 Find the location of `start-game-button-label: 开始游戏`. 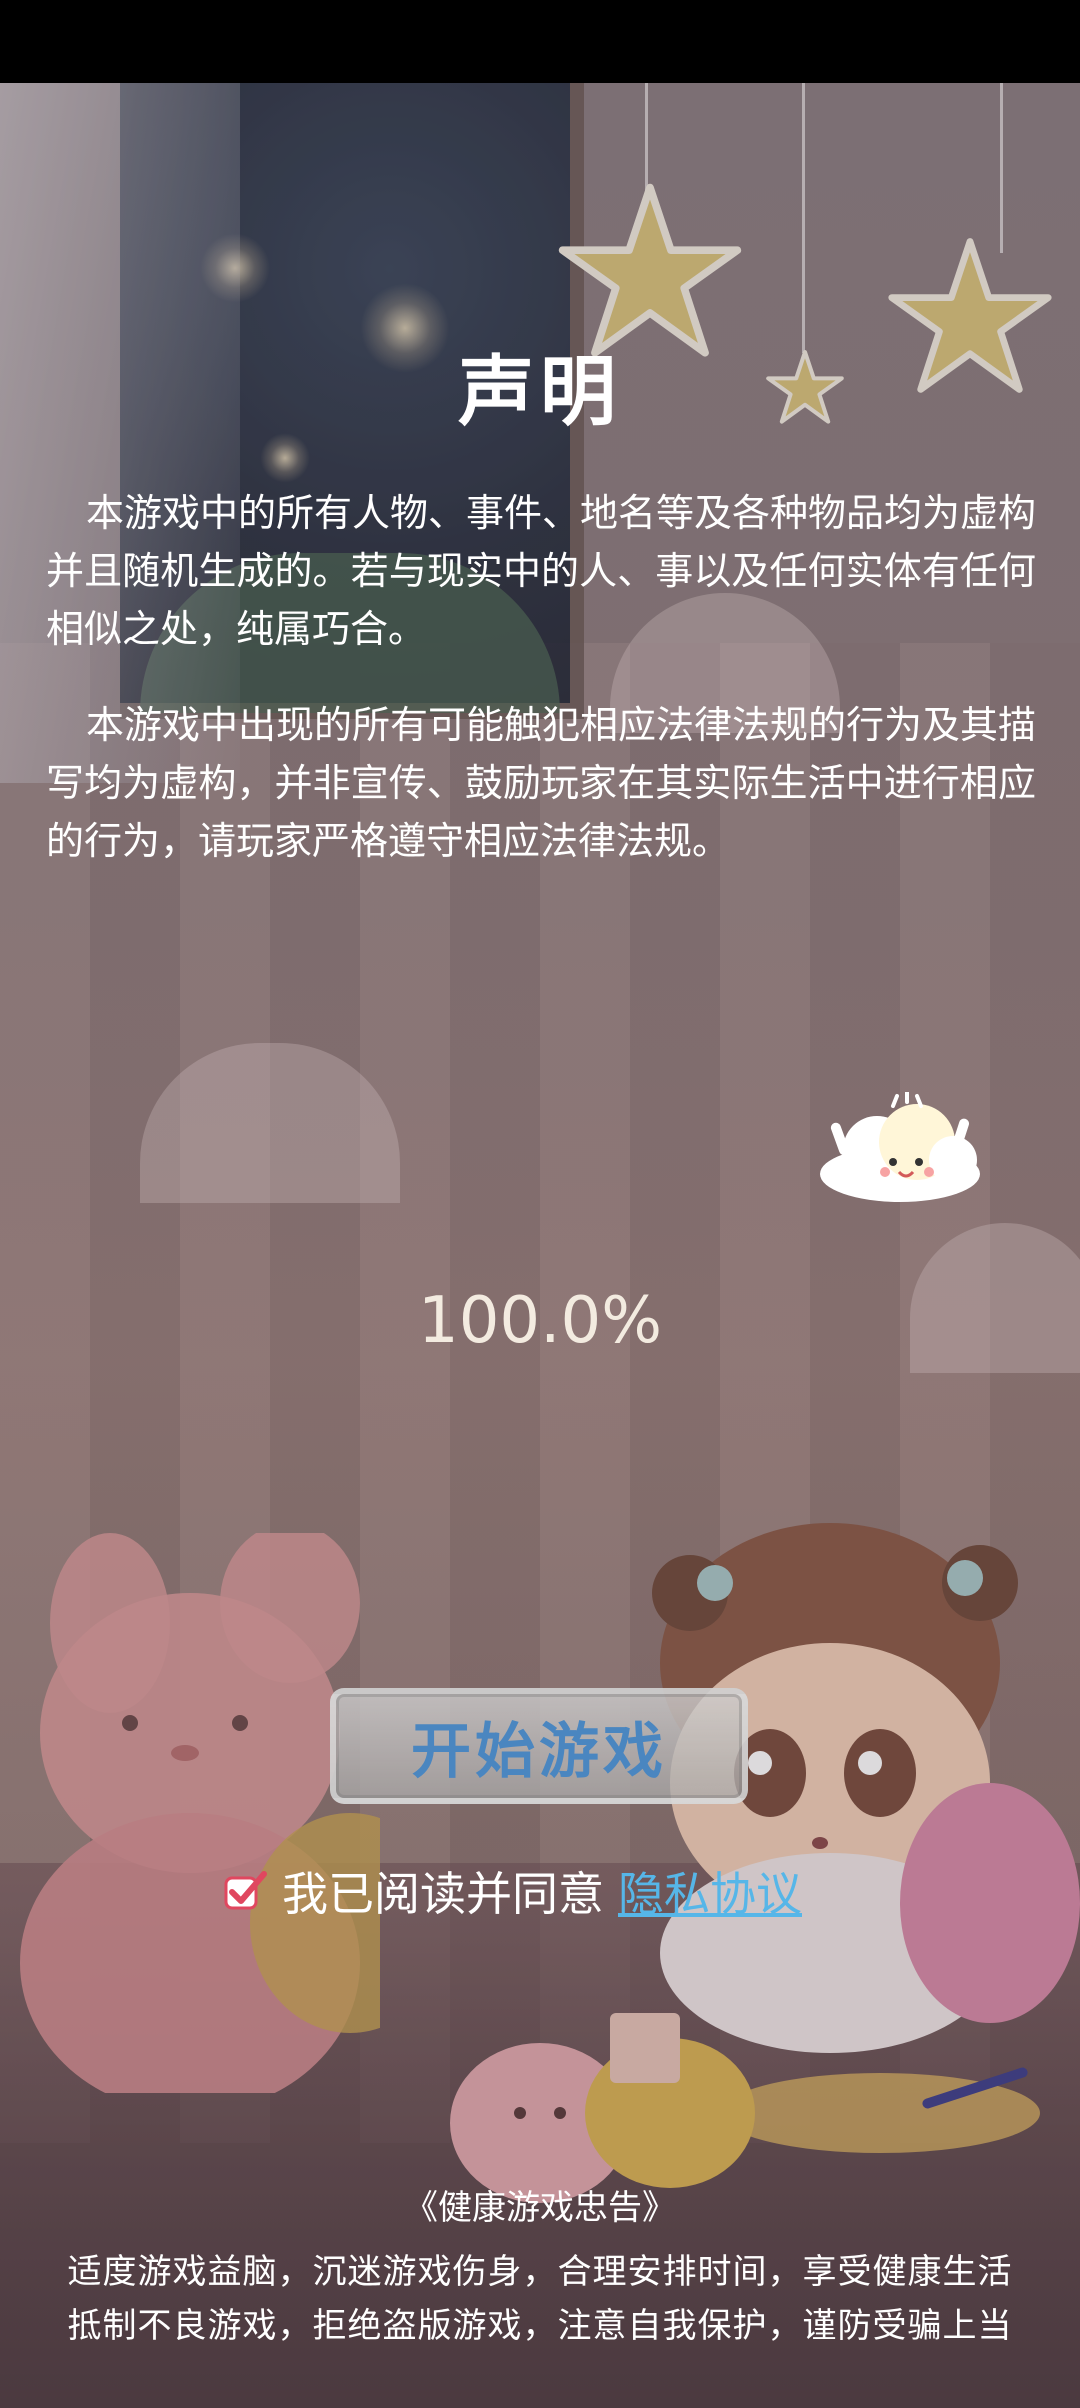

start-game-button-label: 开始游戏 is located at coordinates (539, 1751).